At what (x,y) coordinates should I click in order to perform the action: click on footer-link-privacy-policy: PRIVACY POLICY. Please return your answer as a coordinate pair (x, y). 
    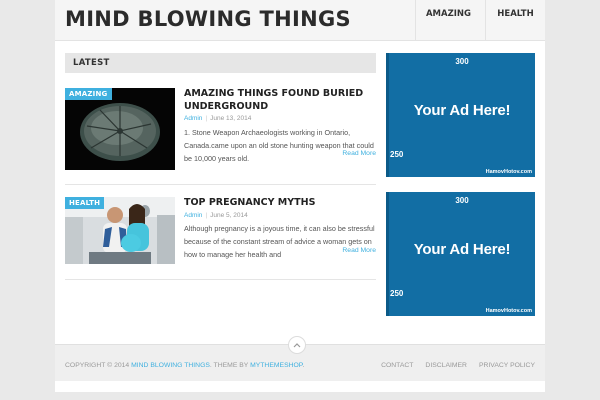
    Looking at the image, I should click on (507, 365).